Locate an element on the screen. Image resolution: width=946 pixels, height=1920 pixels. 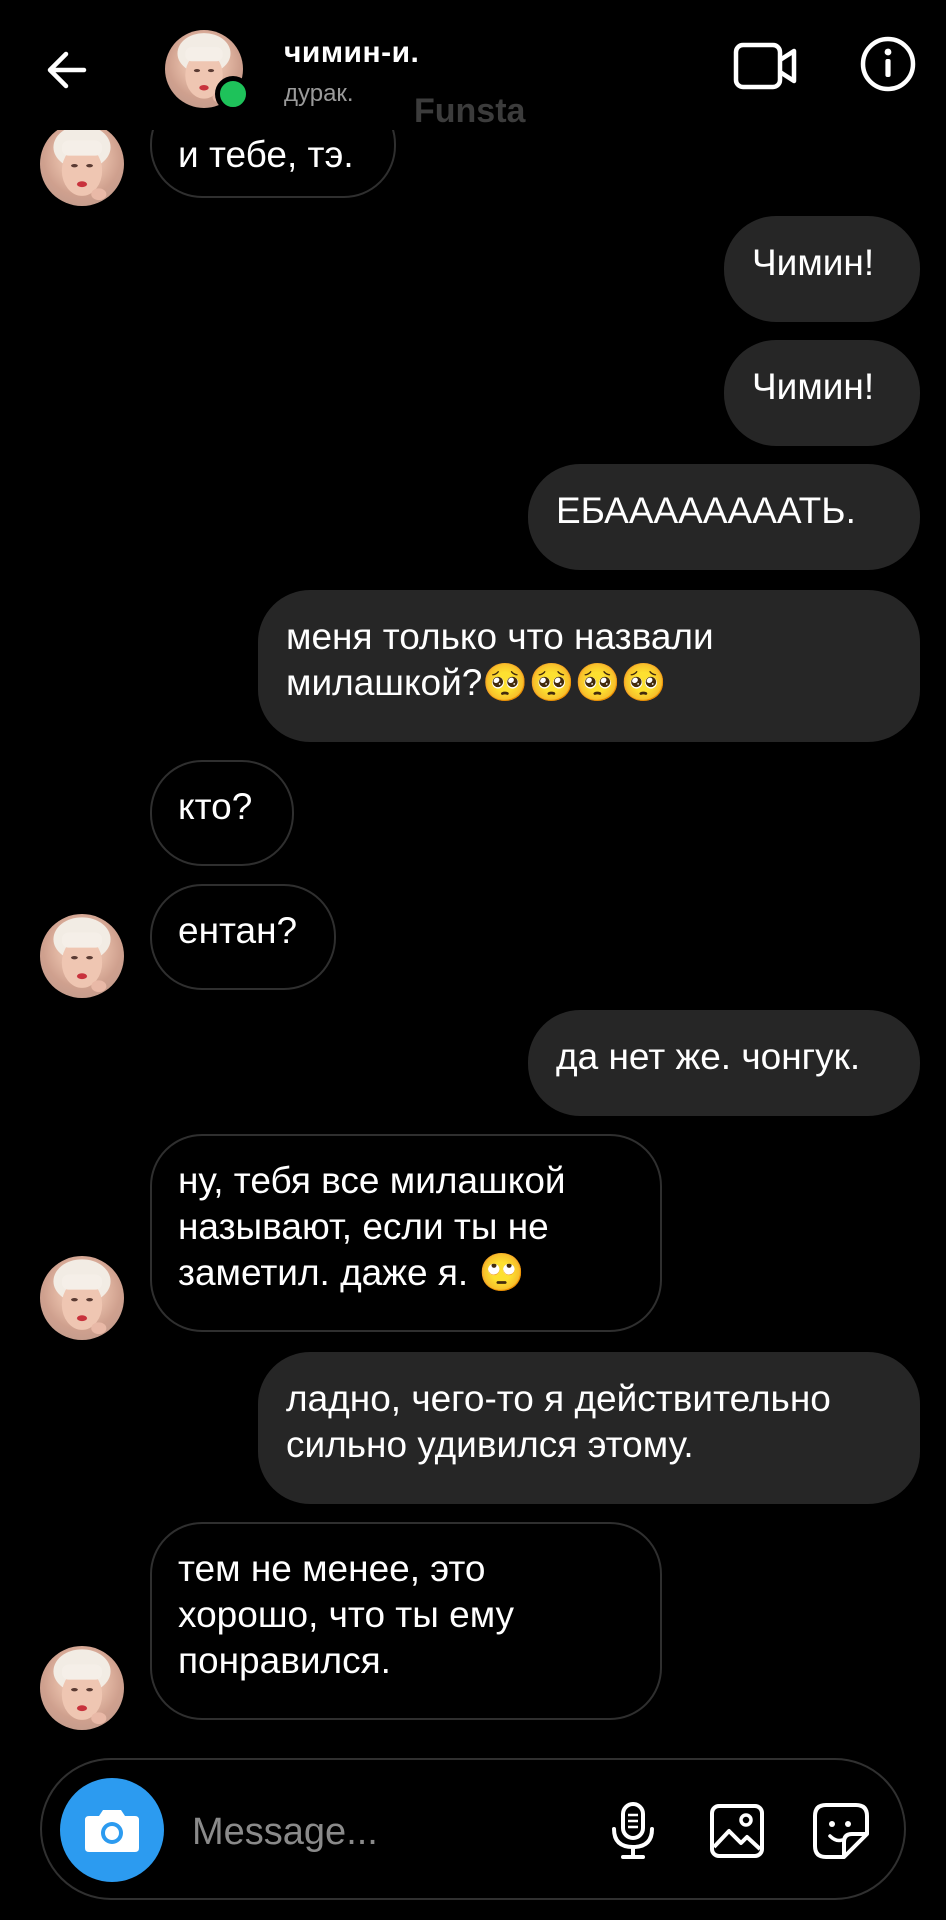
voice-message-button is located at coordinates (633, 1831).